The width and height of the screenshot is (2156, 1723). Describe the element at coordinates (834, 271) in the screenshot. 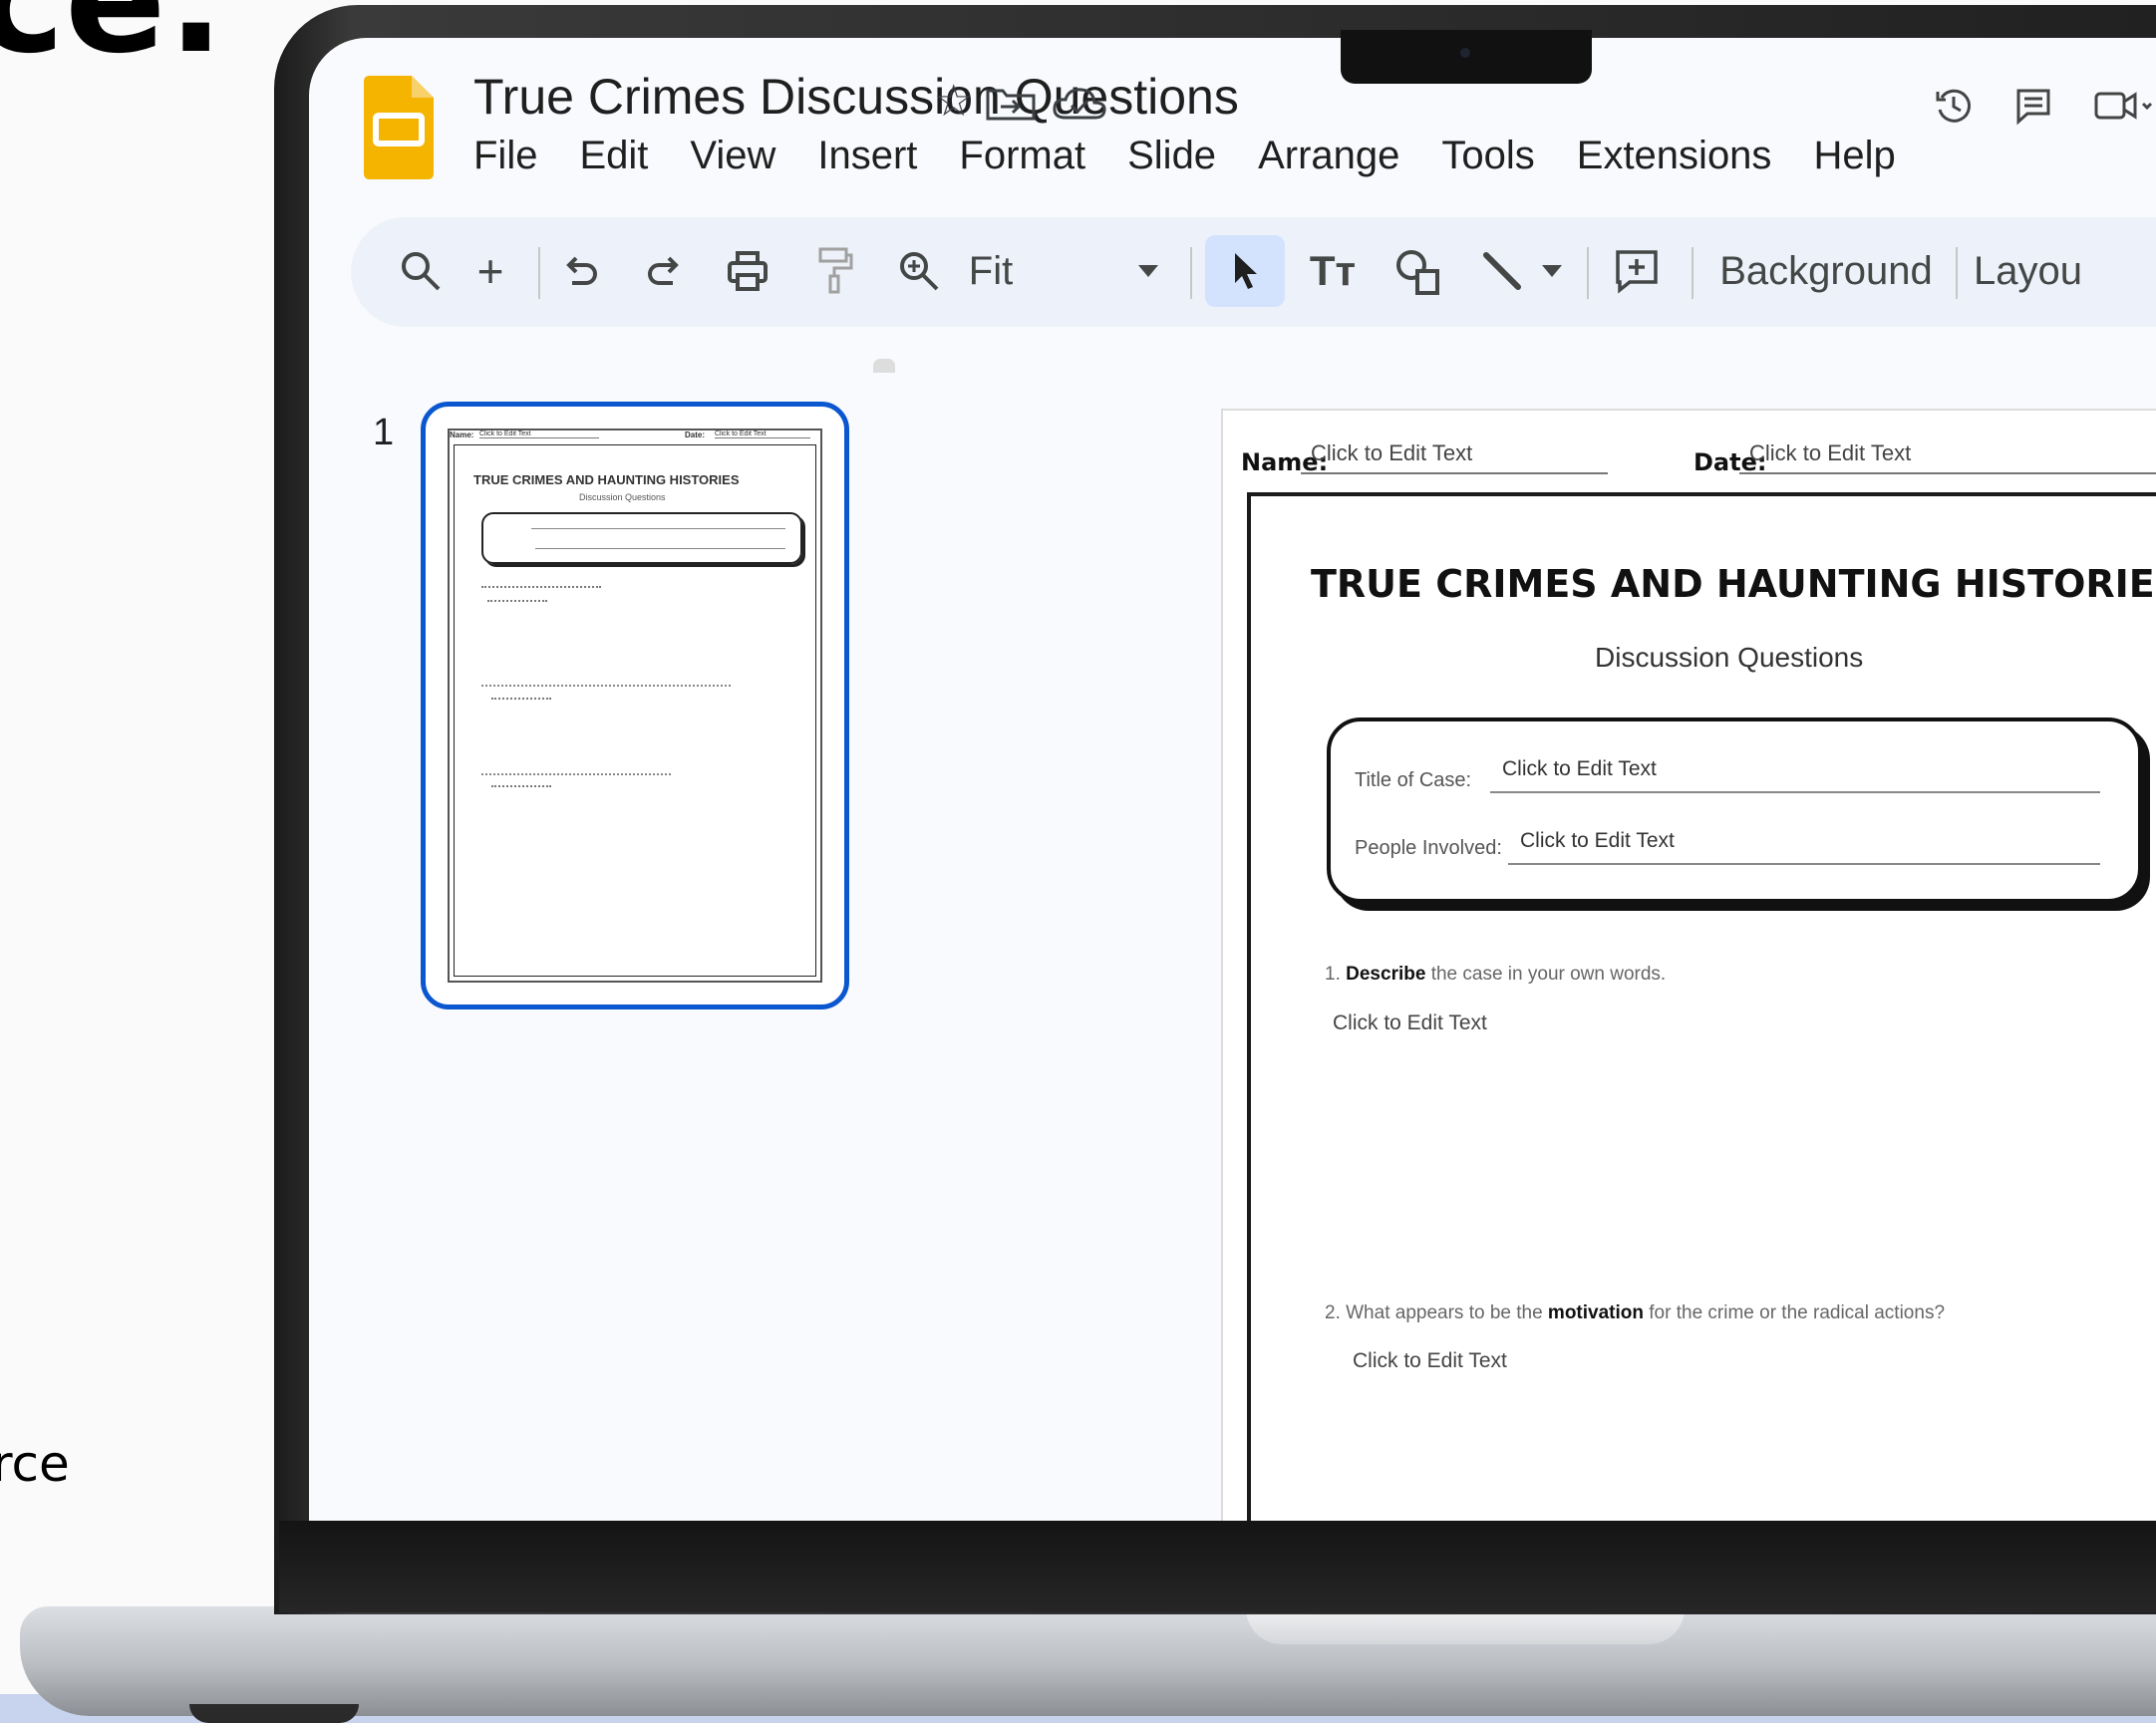

I see `paint-format-icon` at that location.